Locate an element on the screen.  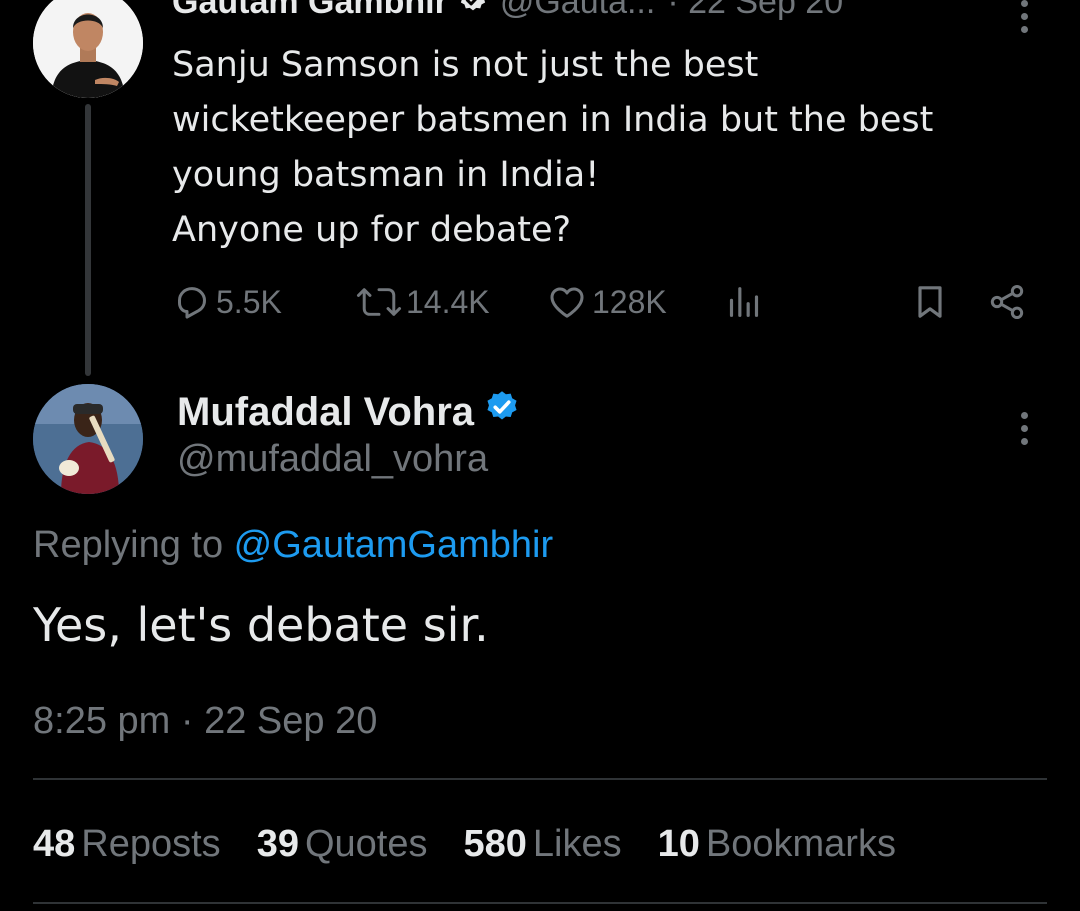
replying-to-line: Replying to @GautamGambhir is located at coordinates (293, 545).